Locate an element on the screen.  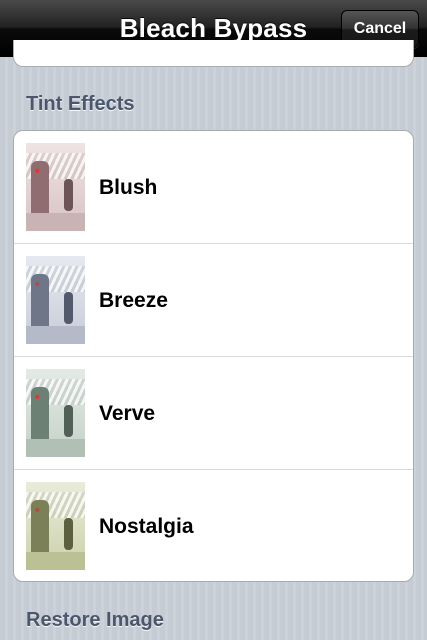
breeze-thumbnail: * is located at coordinates (55, 300).